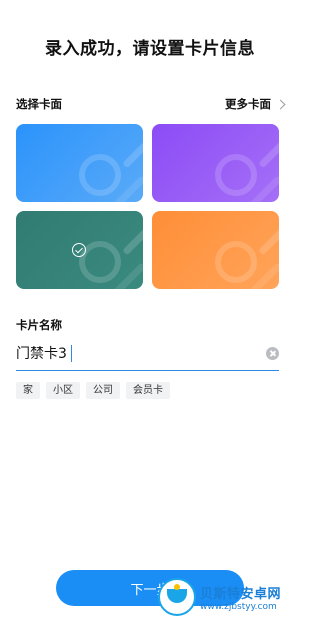 The image size is (320, 622). What do you see at coordinates (63, 390) in the screenshot?
I see `tag-chip: 小区` at bounding box center [63, 390].